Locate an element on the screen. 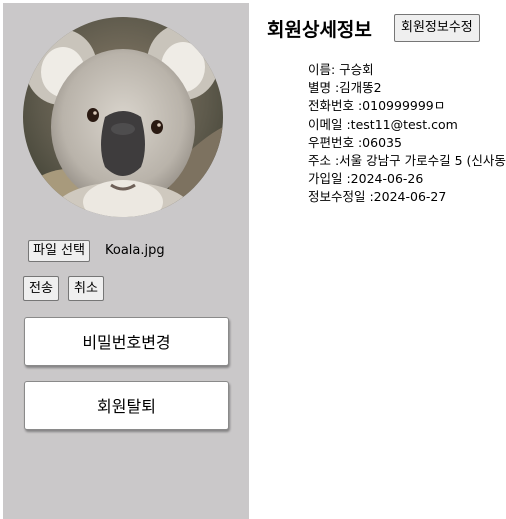 This screenshot has width=506, height=519. info-update-date: 정보수정일 :2024-06-27 is located at coordinates (377, 197).